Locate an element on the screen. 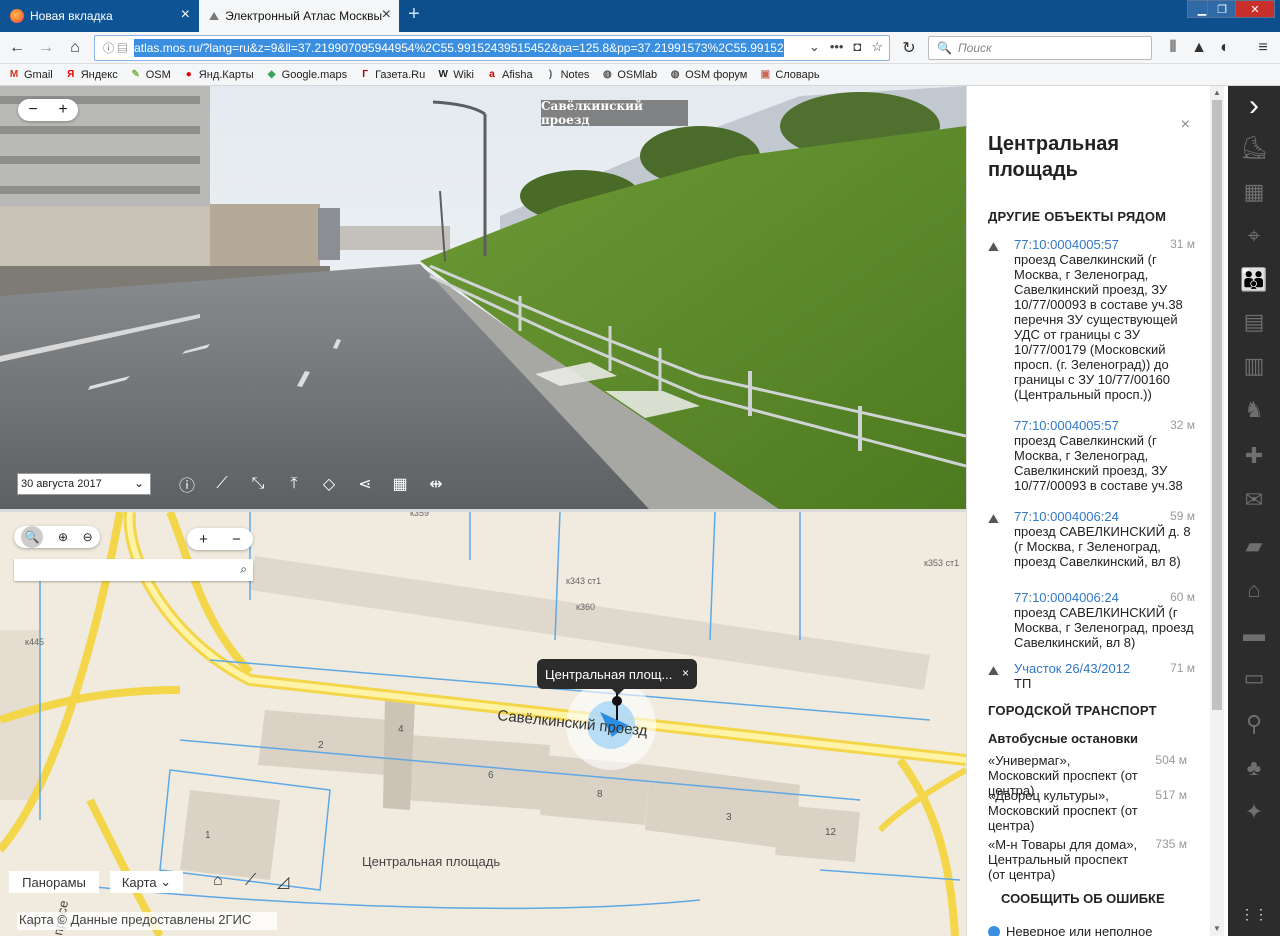  dog-icon: ♞ is located at coordinates (1254, 410).